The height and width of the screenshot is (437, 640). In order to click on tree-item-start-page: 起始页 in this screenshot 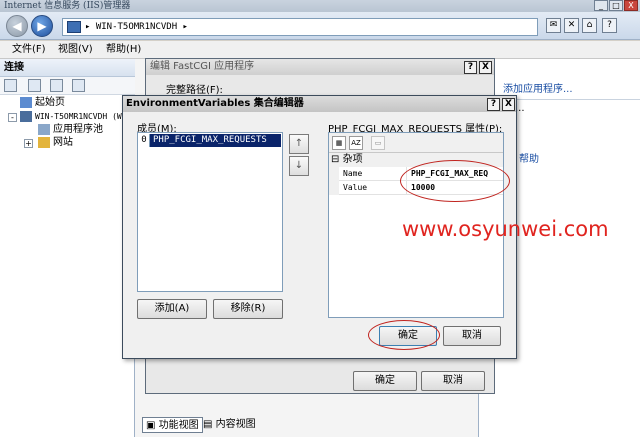, I will do `click(42, 102)`.